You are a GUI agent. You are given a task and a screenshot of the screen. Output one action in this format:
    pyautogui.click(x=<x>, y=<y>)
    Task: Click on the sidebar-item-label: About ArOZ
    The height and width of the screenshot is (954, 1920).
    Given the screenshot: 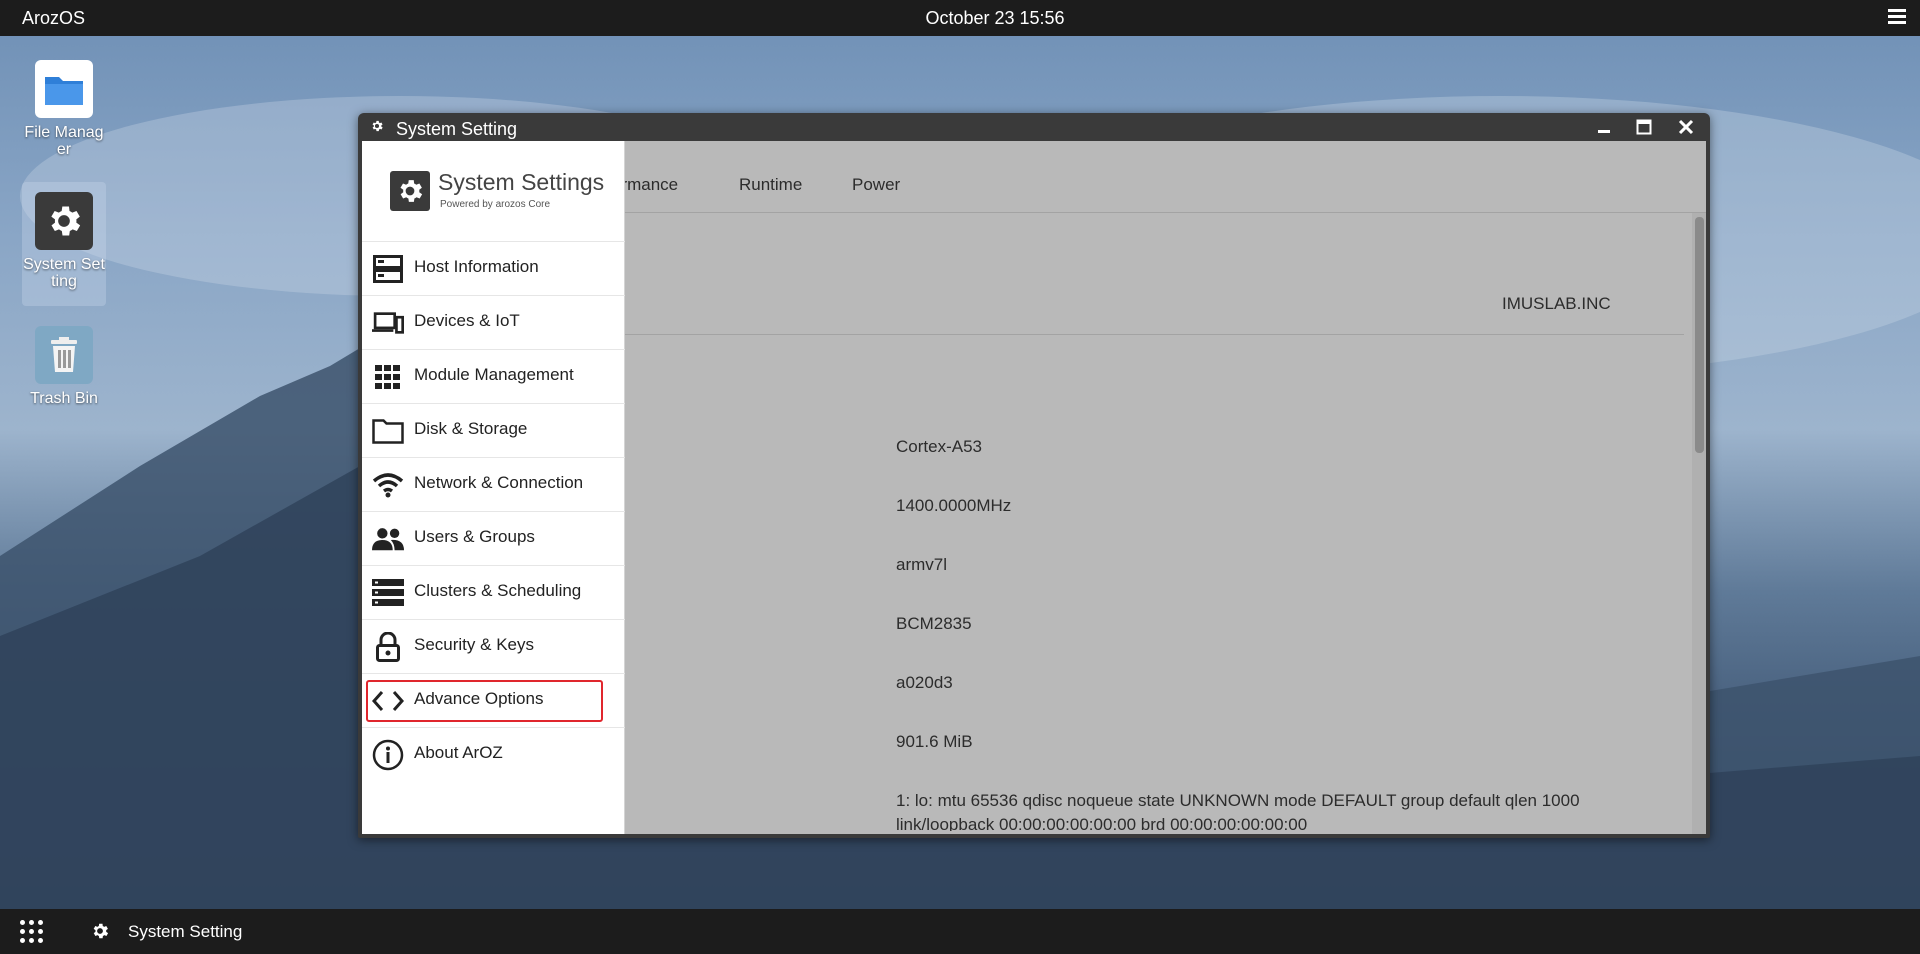 What is the action you would take?
    pyautogui.click(x=458, y=752)
    